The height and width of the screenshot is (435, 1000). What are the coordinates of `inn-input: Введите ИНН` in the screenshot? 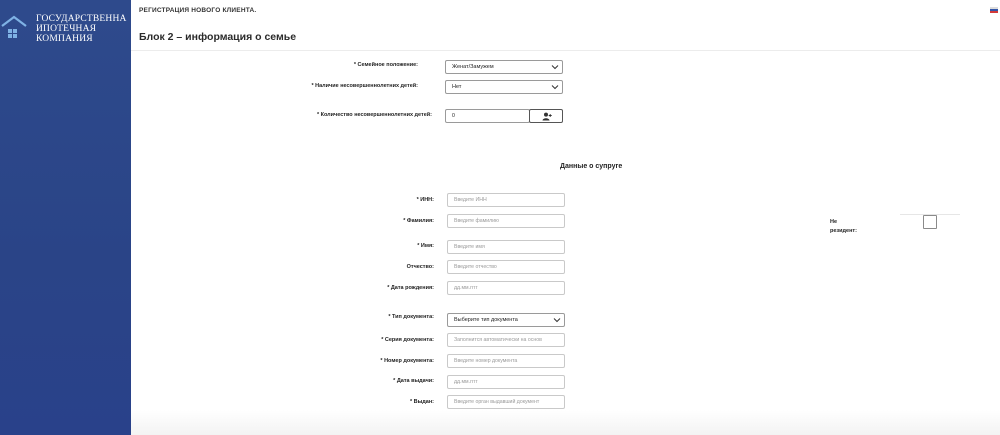 It's located at (506, 200).